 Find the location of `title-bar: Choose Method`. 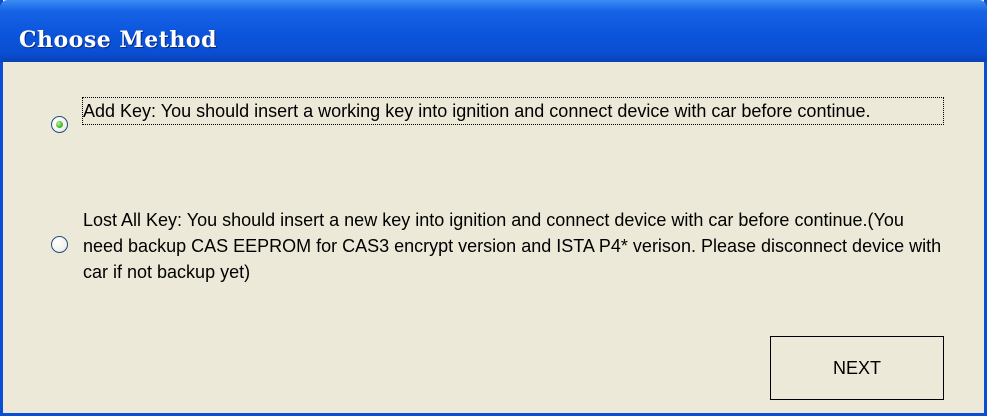

title-bar: Choose Method is located at coordinates (493, 31).